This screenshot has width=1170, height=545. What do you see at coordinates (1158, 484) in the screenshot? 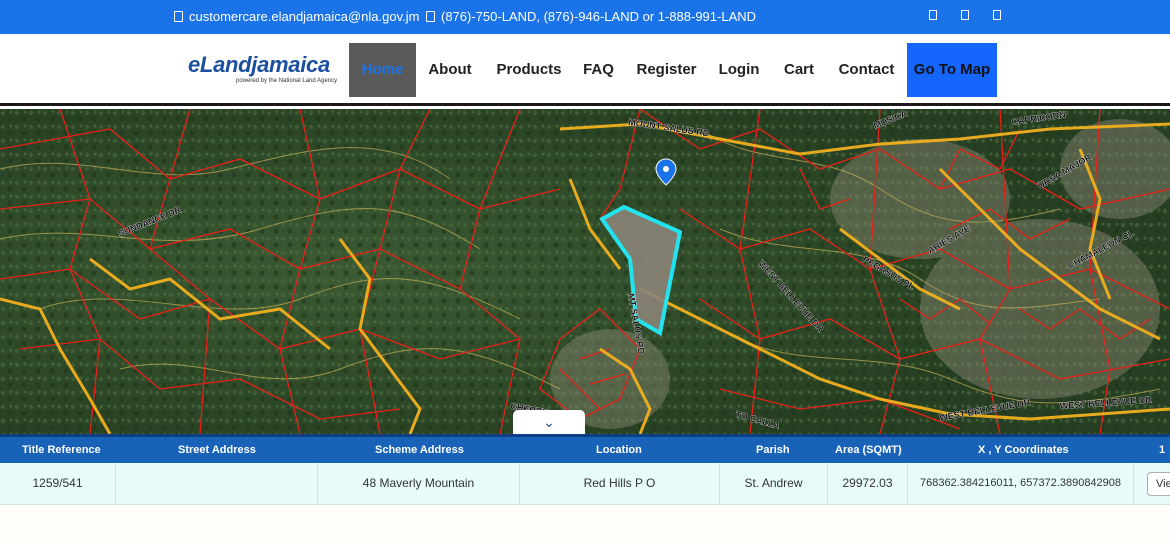
I see `view-button: View` at bounding box center [1158, 484].